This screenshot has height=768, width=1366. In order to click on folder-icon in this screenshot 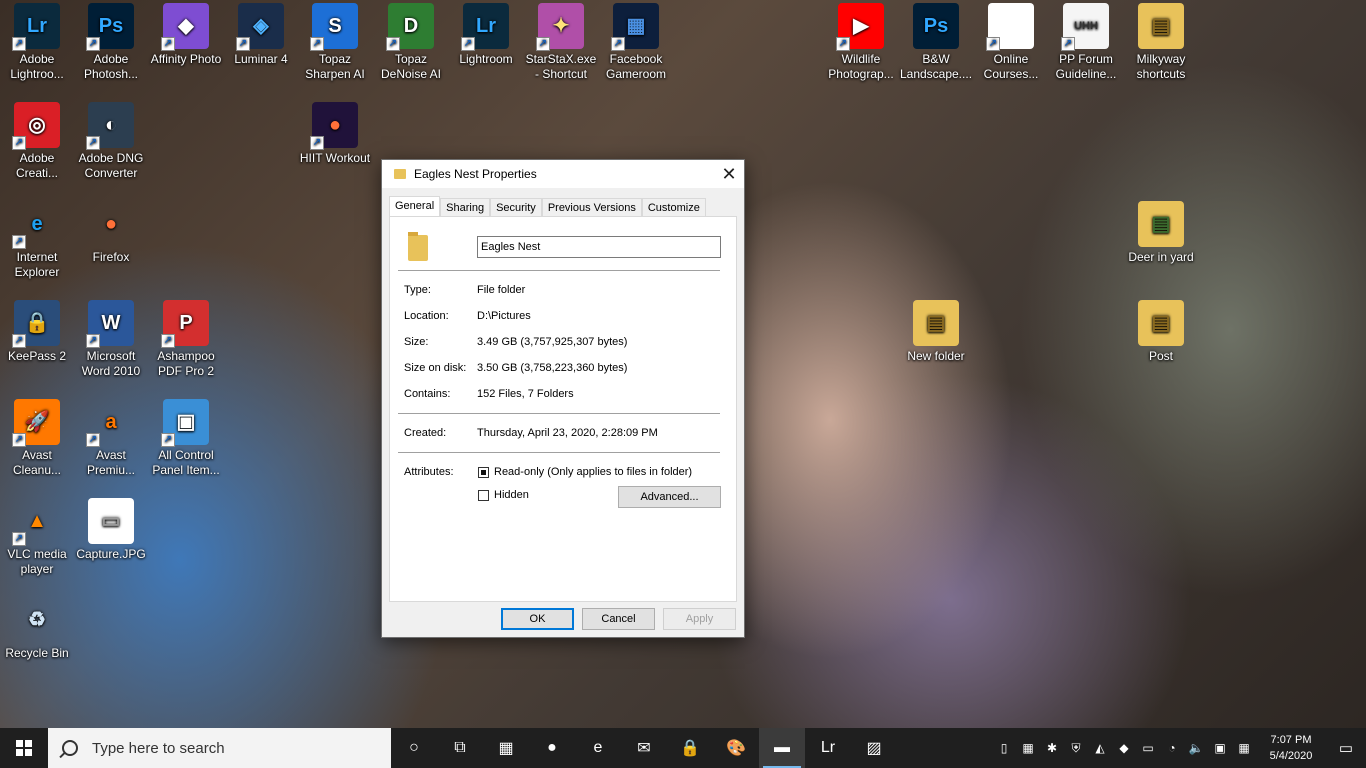, I will do `click(418, 246)`.